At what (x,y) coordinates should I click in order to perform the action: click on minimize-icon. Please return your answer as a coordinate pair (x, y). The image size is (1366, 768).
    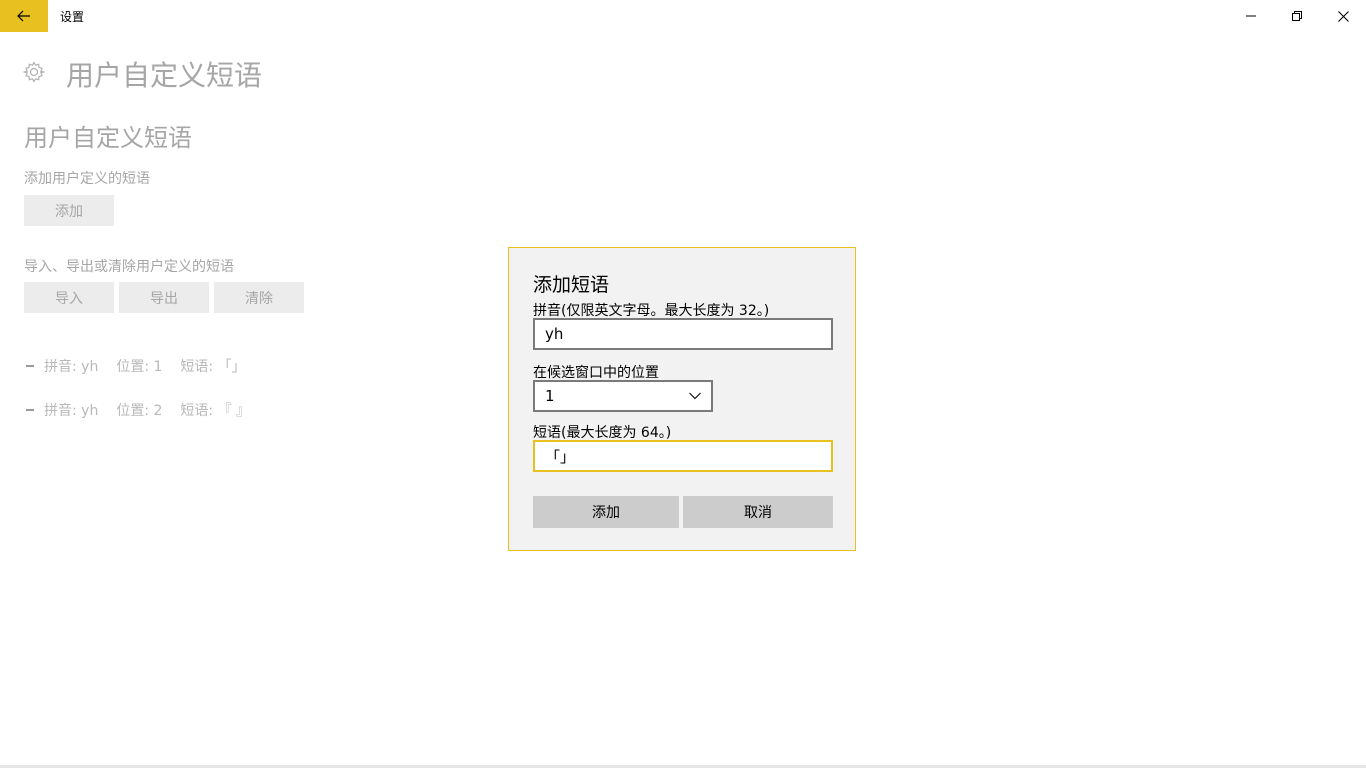
    Looking at the image, I should click on (1251, 16).